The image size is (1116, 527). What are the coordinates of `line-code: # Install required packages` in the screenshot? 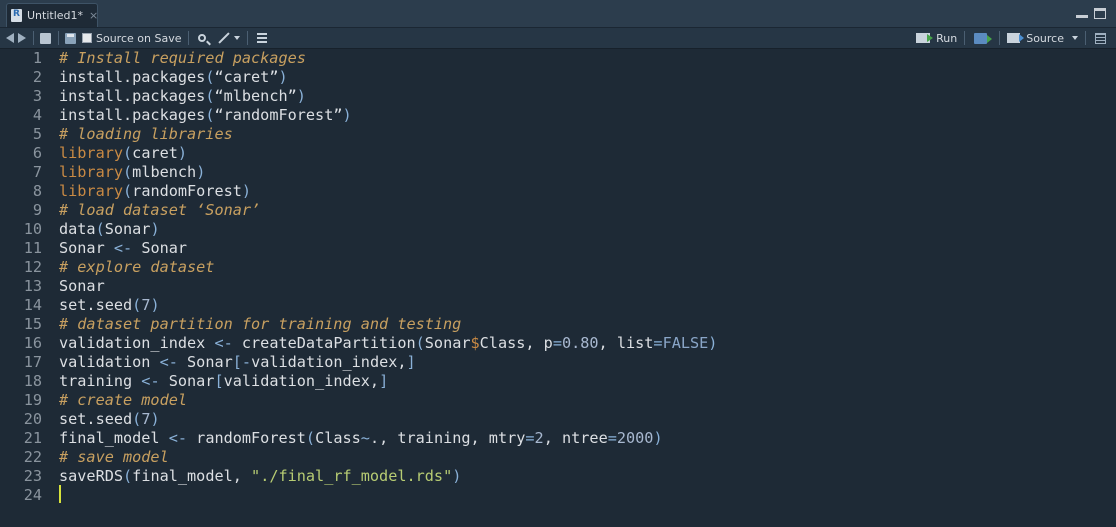 It's located at (182, 58).